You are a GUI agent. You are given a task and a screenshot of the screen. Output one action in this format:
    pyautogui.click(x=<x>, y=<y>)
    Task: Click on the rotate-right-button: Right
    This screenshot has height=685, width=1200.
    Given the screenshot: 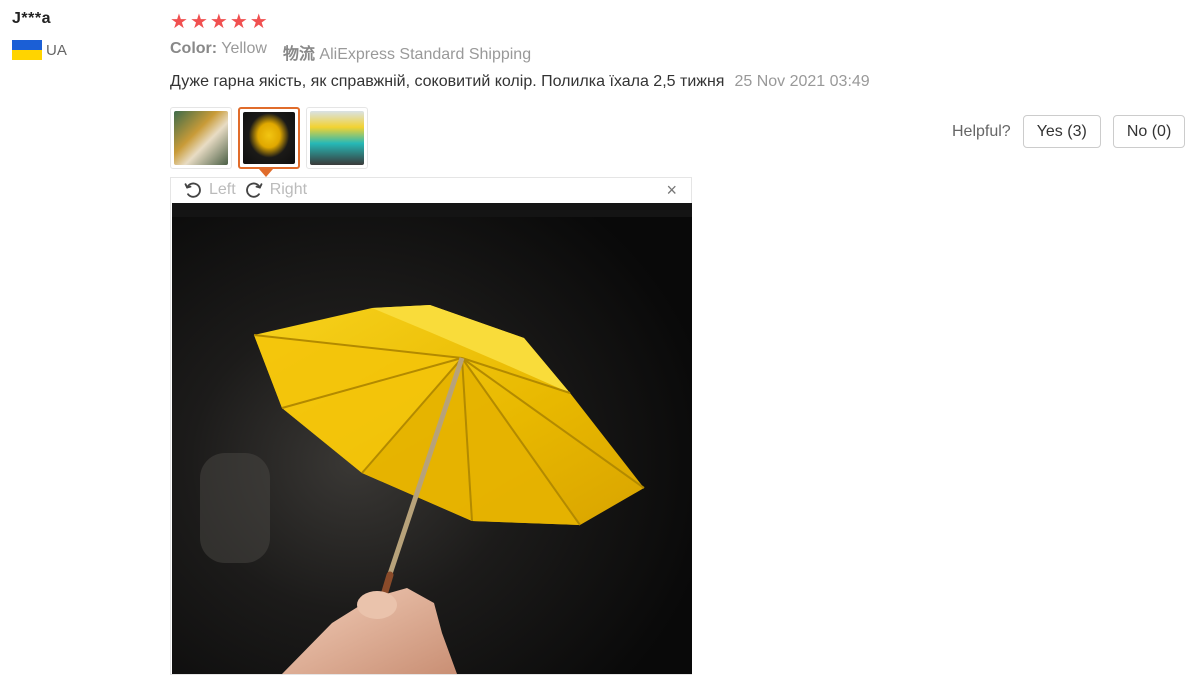 What is the action you would take?
    pyautogui.click(x=275, y=190)
    